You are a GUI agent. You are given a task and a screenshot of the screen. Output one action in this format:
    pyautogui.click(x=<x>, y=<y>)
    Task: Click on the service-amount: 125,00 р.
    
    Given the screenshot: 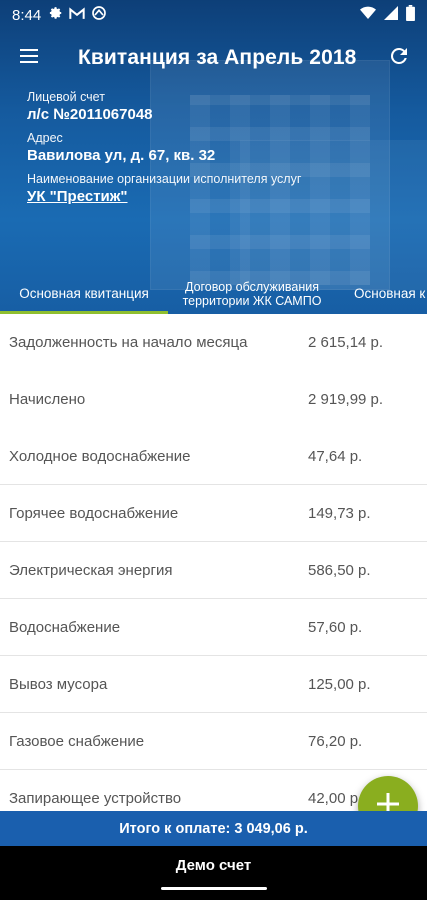 What is the action you would take?
    pyautogui.click(x=339, y=684)
    